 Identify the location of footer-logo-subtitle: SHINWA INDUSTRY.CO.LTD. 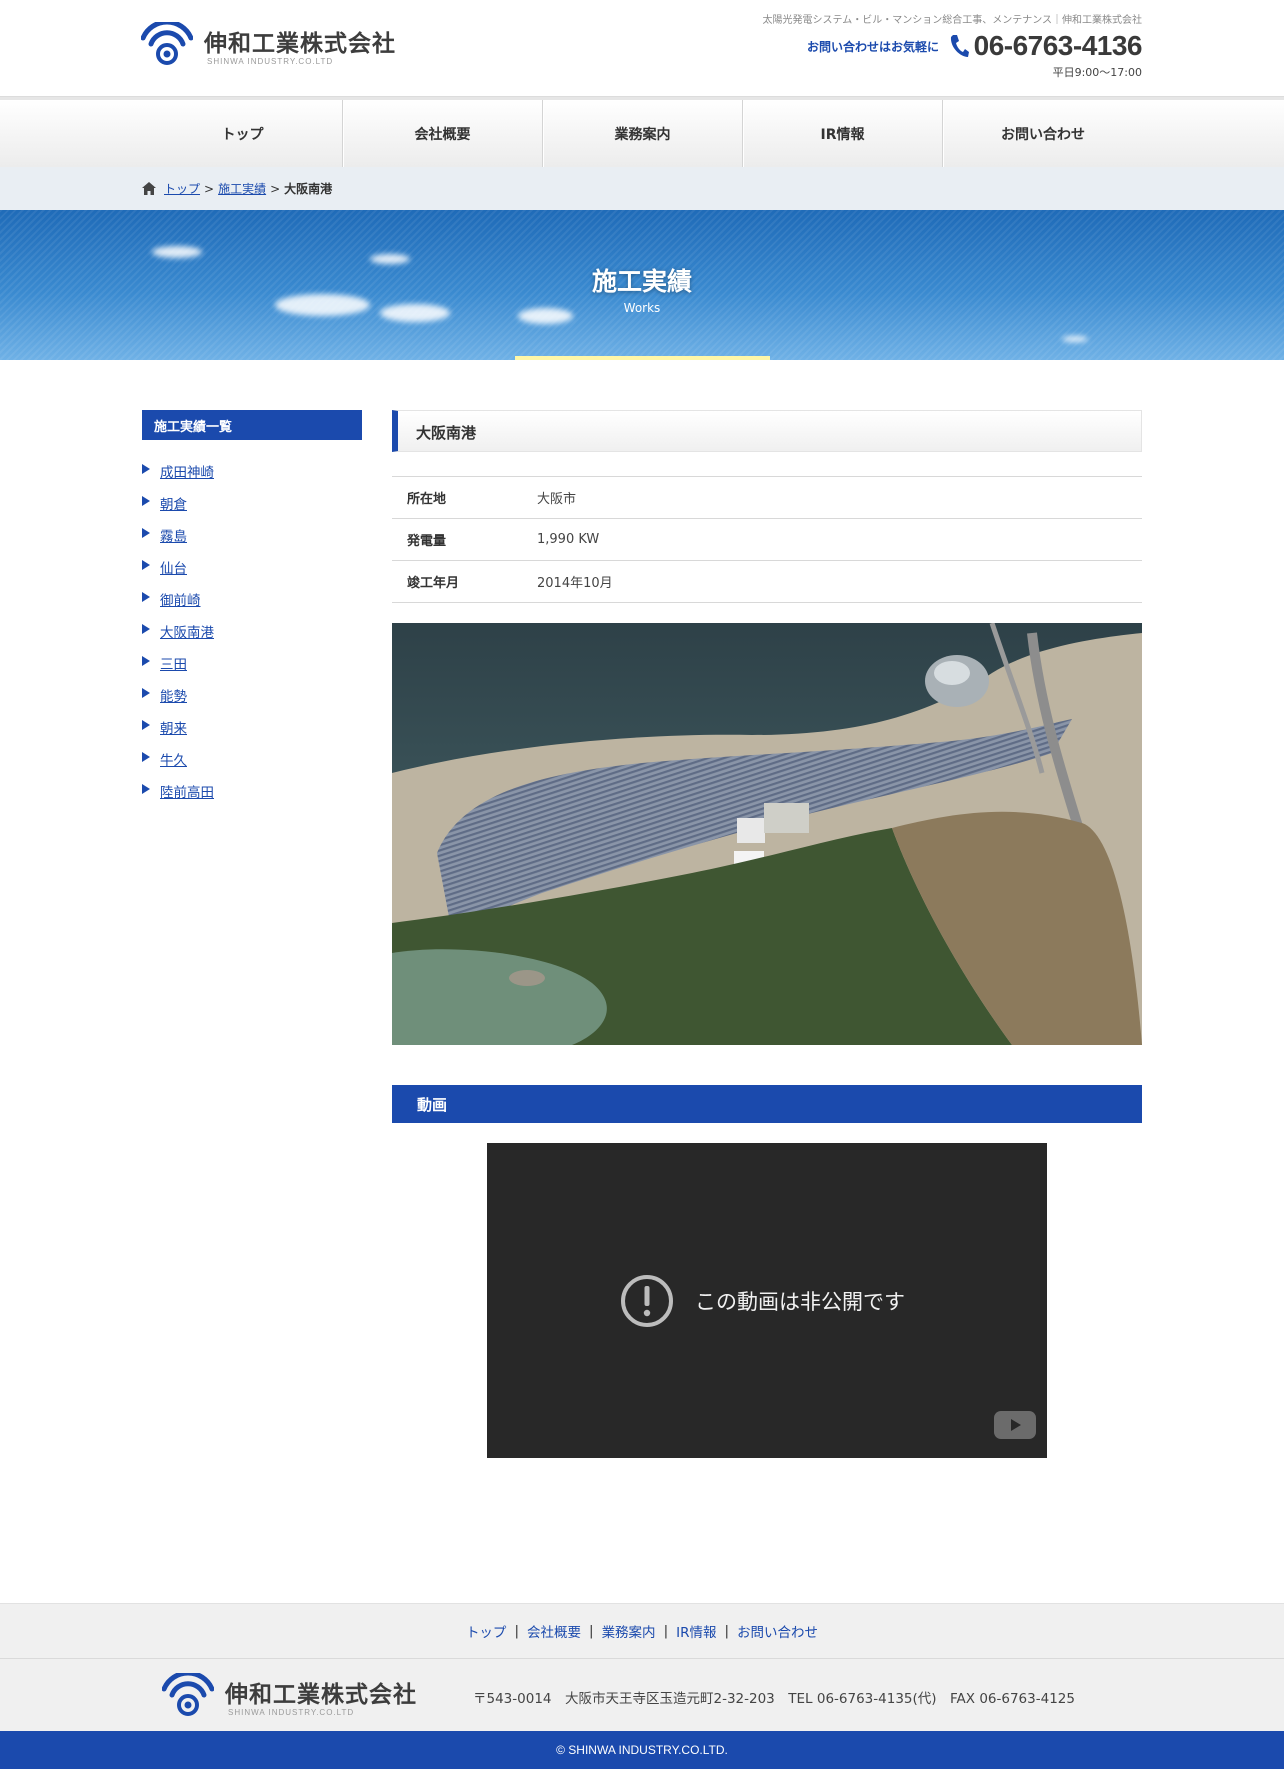
(291, 1712).